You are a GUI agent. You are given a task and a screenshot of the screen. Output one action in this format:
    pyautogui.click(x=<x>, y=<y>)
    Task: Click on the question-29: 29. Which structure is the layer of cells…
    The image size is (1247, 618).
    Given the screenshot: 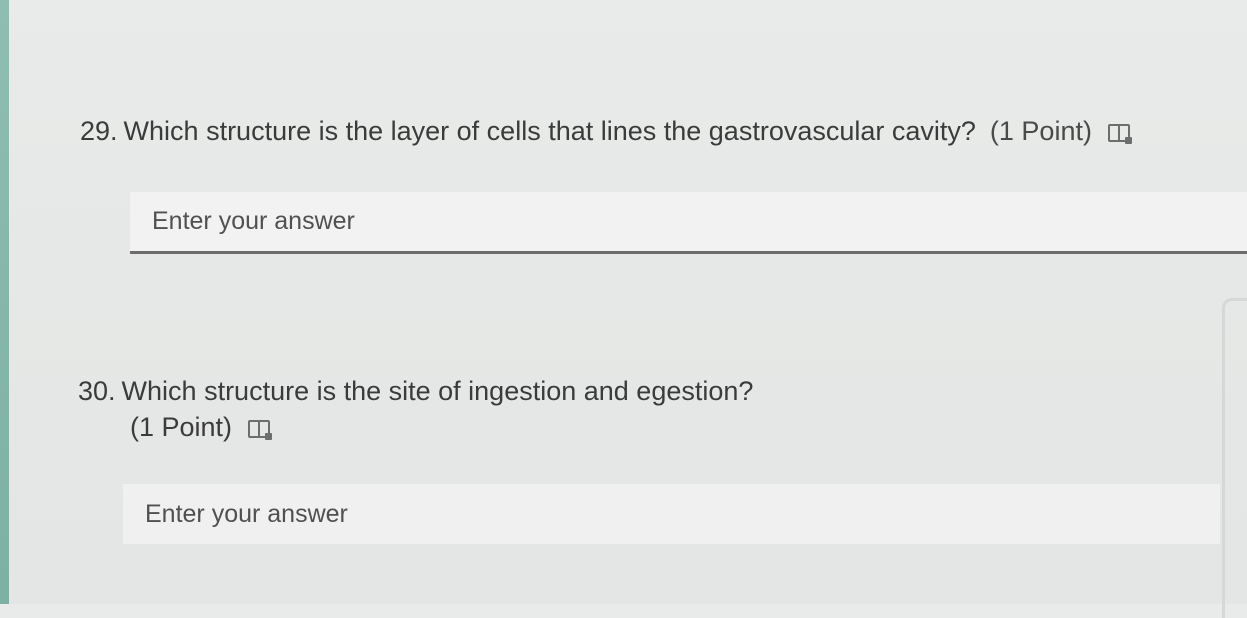 What is the action you would take?
    pyautogui.click(x=606, y=131)
    